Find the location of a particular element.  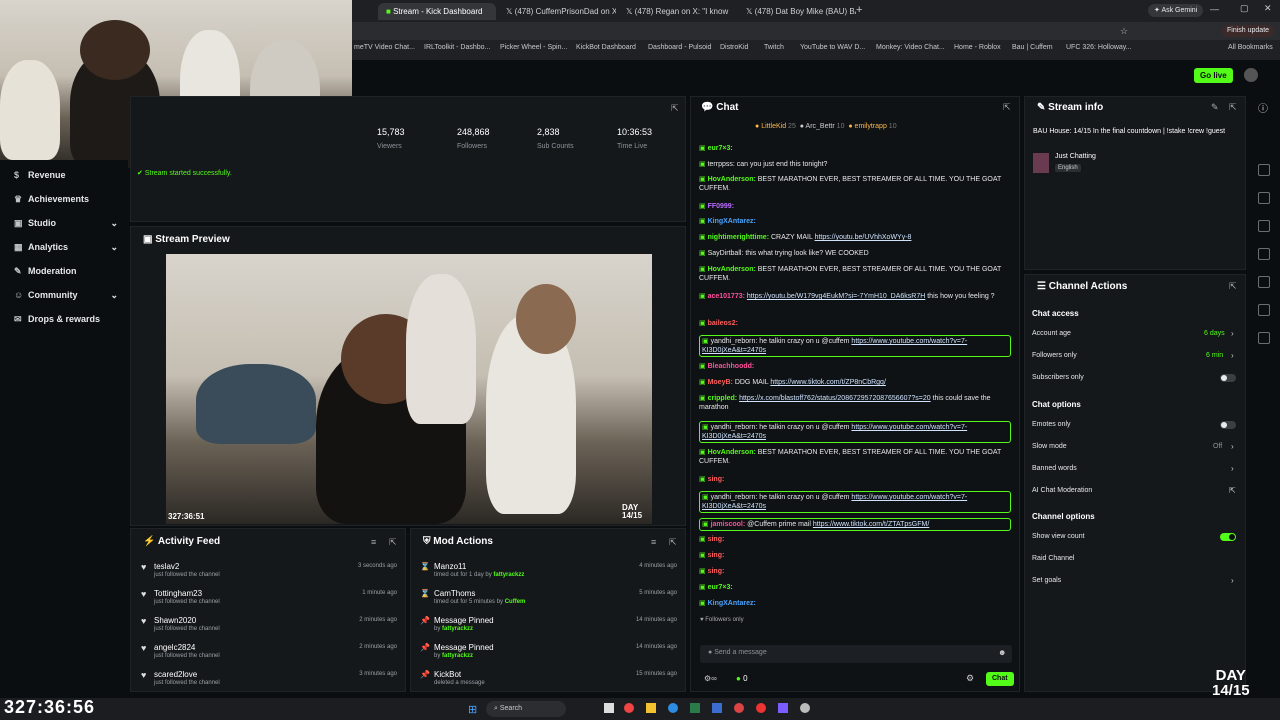

account-age-row: Account age is located at coordinates (1051, 333).